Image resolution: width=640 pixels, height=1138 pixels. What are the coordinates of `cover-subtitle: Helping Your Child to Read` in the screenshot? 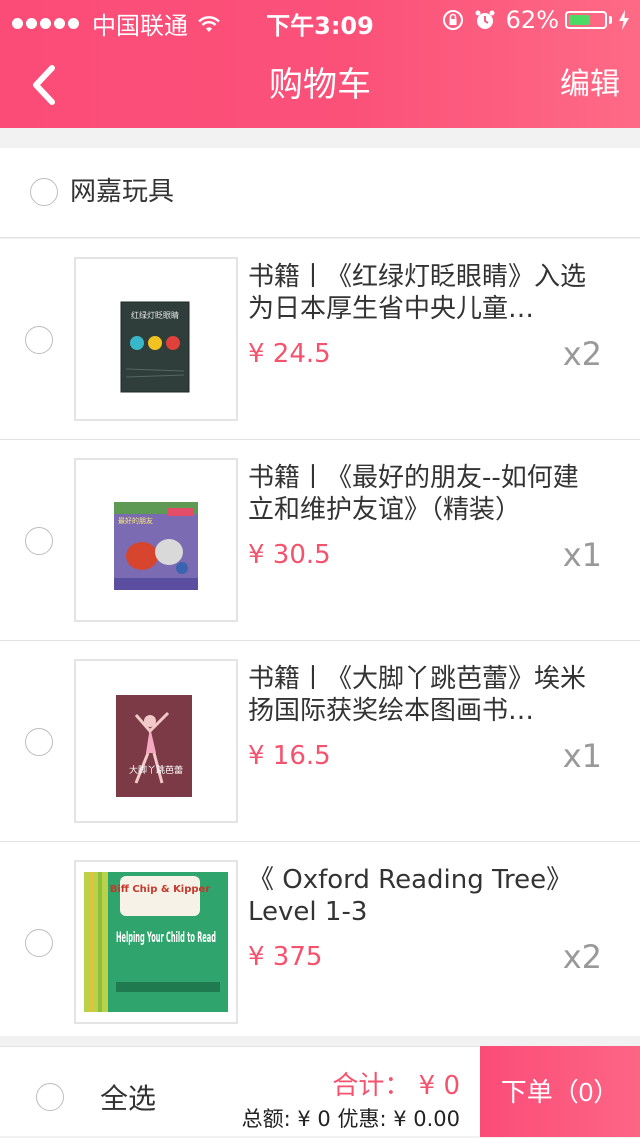 It's located at (166, 938).